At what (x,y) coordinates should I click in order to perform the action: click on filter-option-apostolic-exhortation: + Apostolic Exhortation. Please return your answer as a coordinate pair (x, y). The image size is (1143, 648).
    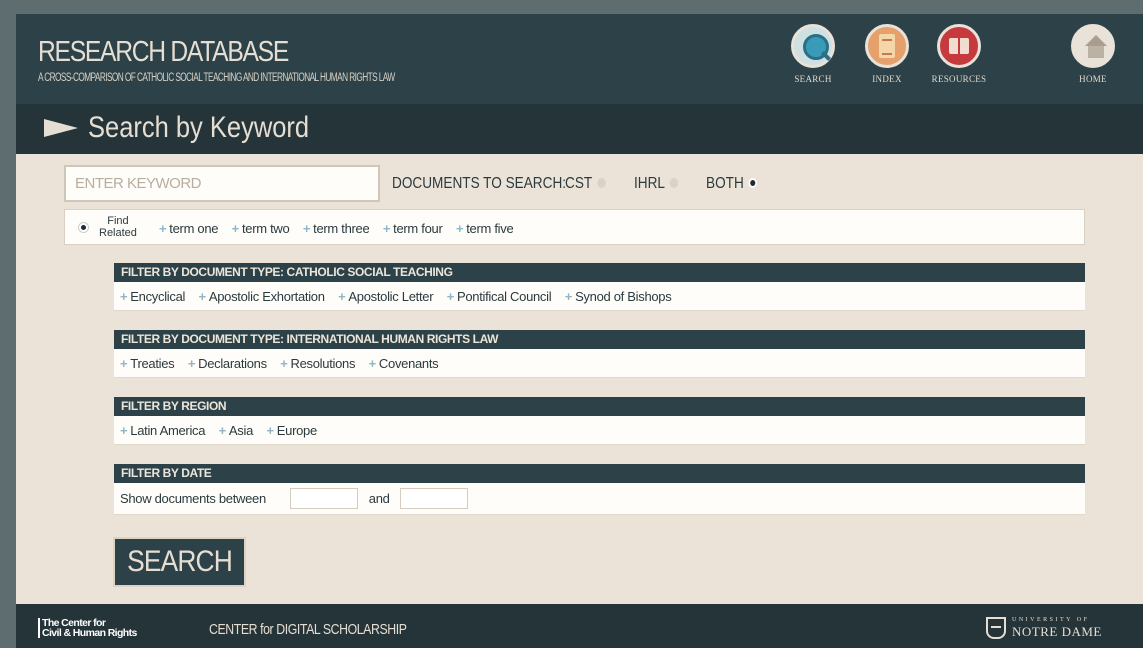
    Looking at the image, I should click on (262, 296).